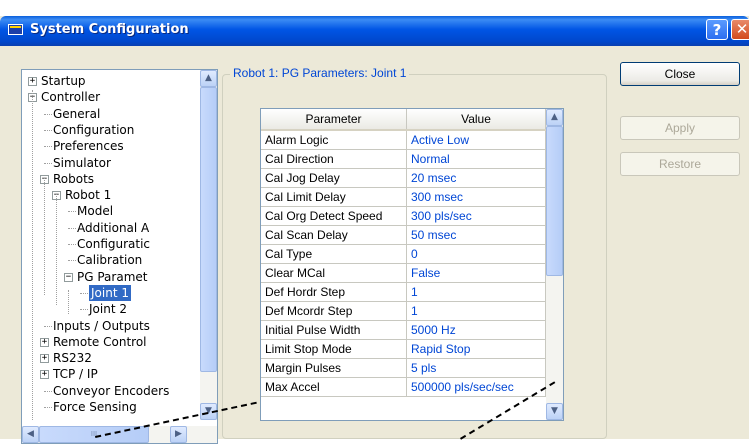  What do you see at coordinates (178, 434) in the screenshot?
I see `tree-scroll-right-button: ▶` at bounding box center [178, 434].